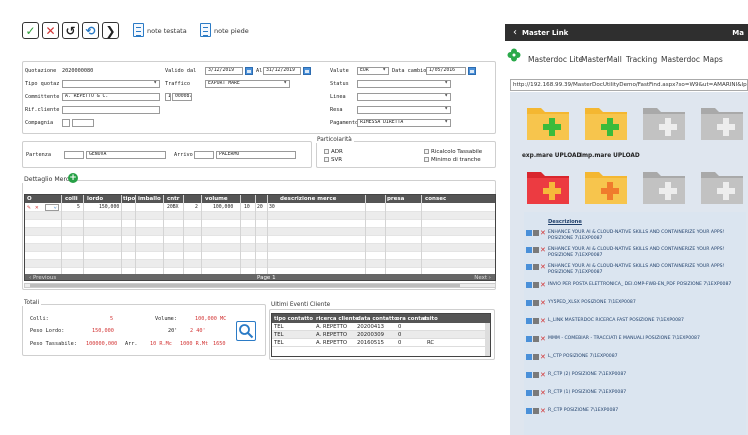 The width and height of the screenshot is (748, 435). What do you see at coordinates (548, 185) in the screenshot?
I see `folder-red` at bounding box center [548, 185].